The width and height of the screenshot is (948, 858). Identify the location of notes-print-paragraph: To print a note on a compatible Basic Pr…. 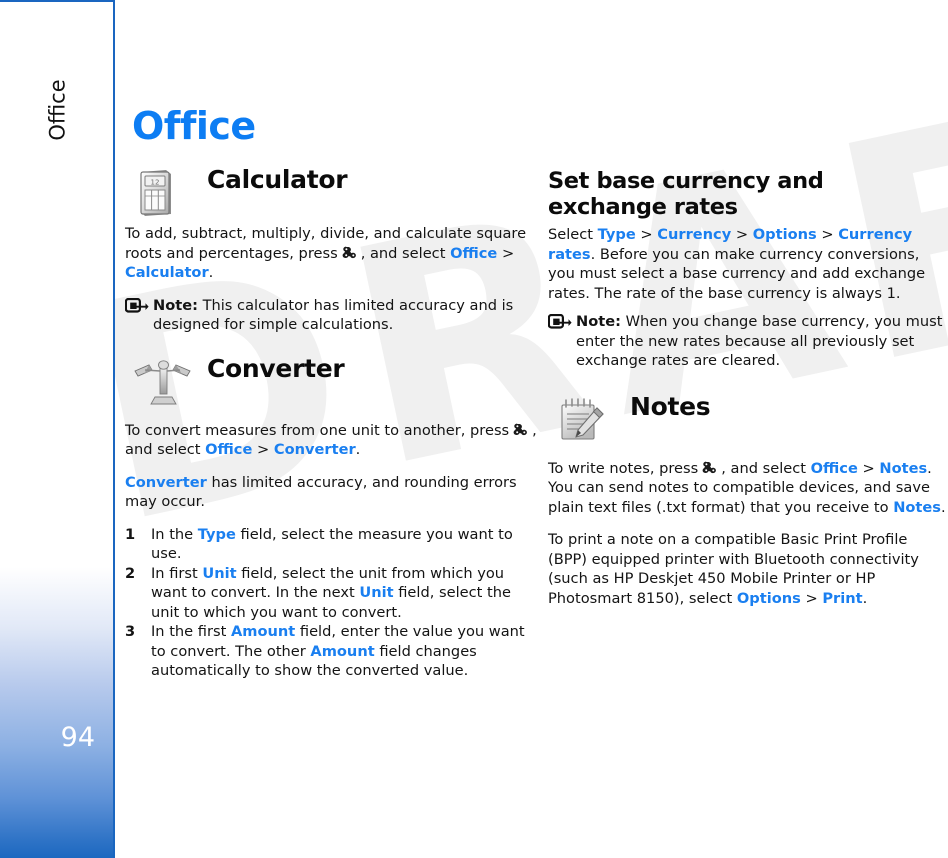
(748, 569).